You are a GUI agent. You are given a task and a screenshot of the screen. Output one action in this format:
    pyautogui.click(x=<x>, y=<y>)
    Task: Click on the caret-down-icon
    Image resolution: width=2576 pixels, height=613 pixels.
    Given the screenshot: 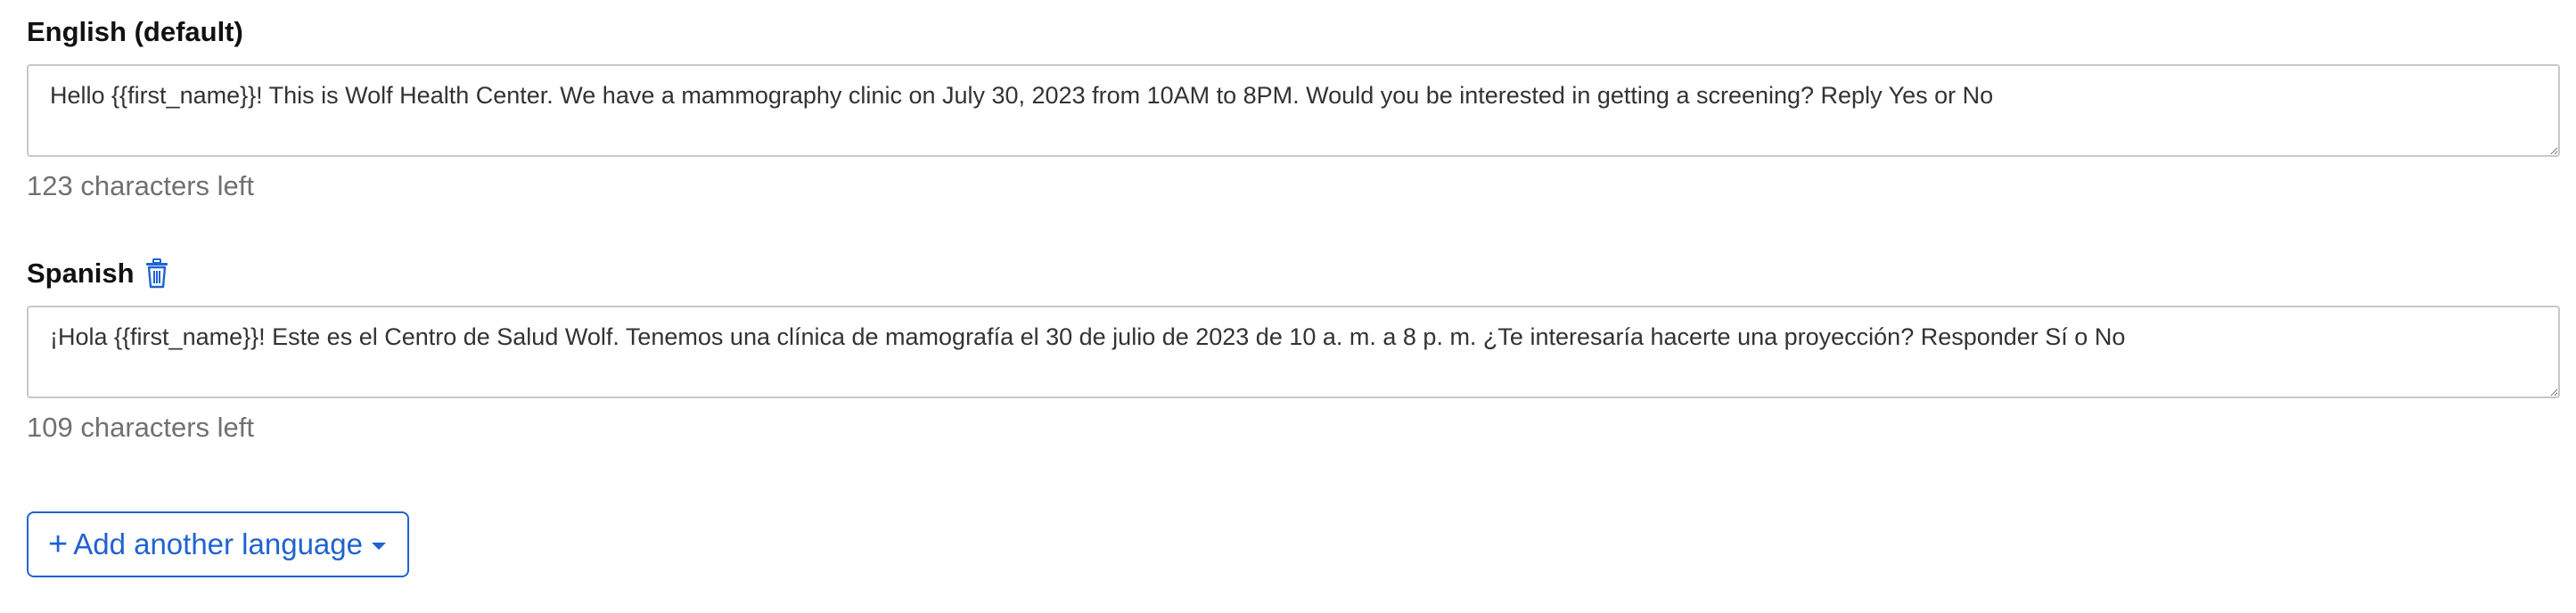 What is the action you would take?
    pyautogui.click(x=378, y=546)
    